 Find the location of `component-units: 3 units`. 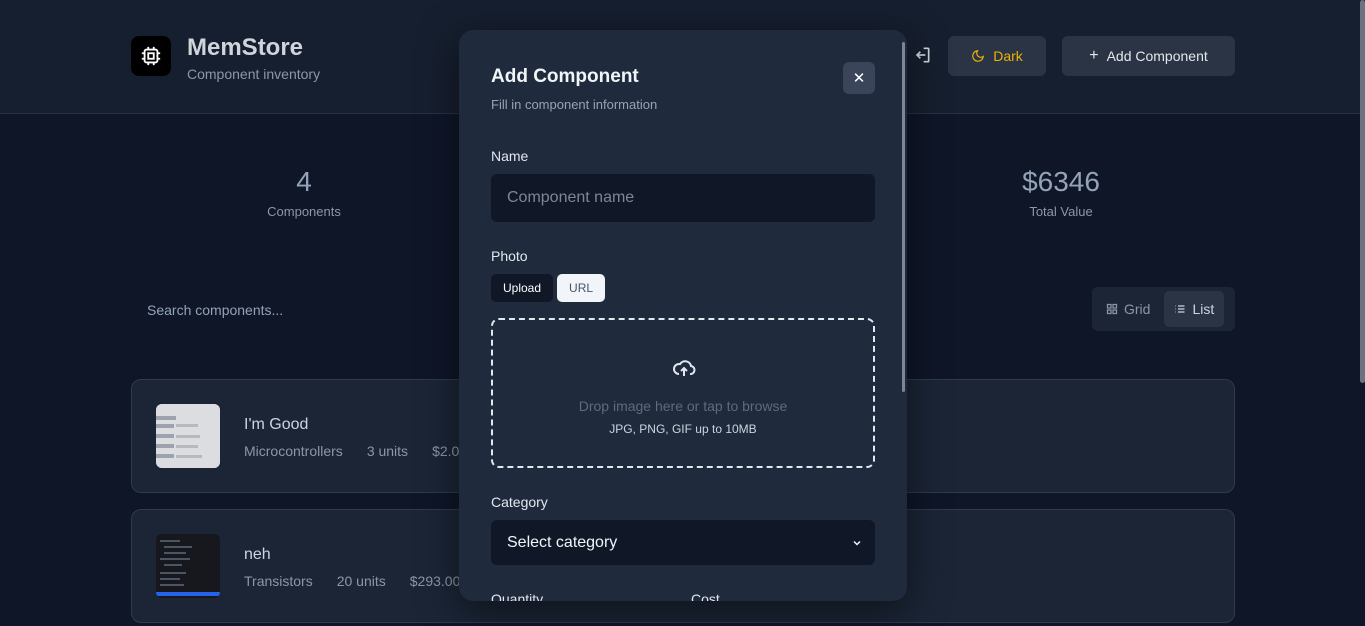

component-units: 3 units is located at coordinates (387, 451).